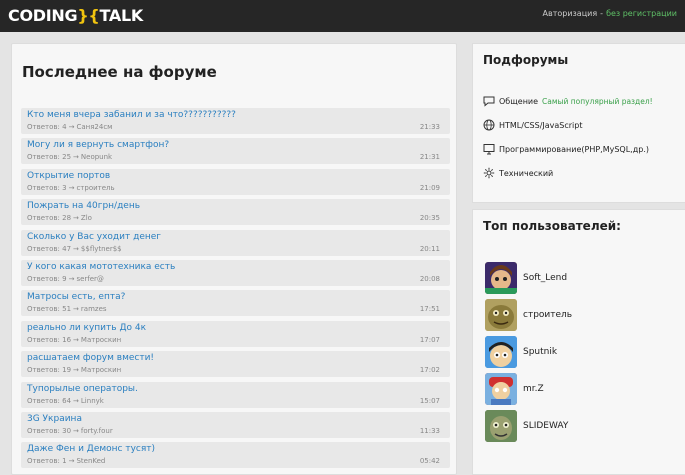 The image size is (685, 475). Describe the element at coordinates (119, 72) in the screenshot. I see `page-title: Последнее на форуме` at that location.